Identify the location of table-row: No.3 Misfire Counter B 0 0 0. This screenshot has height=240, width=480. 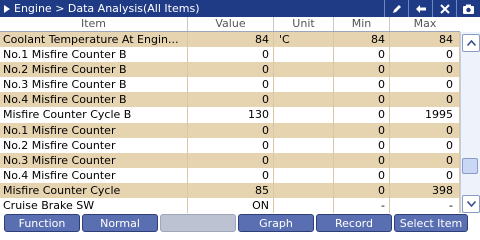
(230, 85).